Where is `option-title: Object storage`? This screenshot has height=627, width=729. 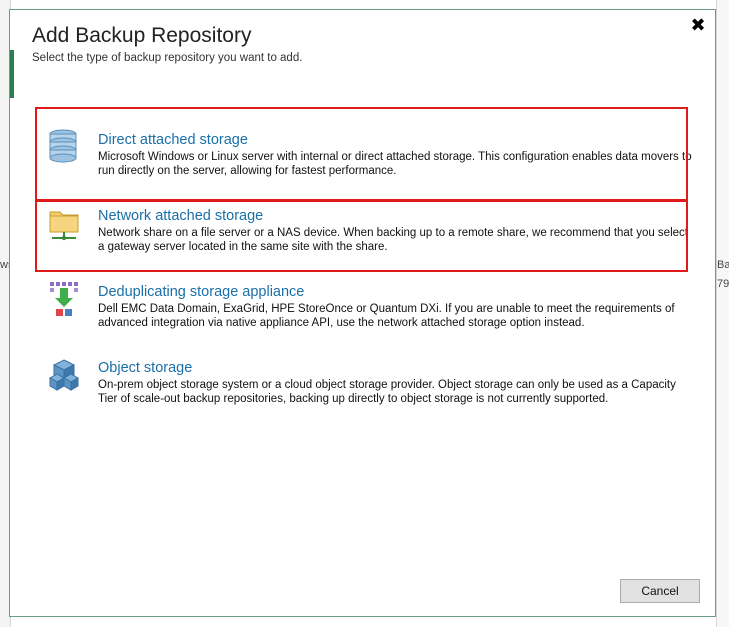 option-title: Object storage is located at coordinates (145, 368).